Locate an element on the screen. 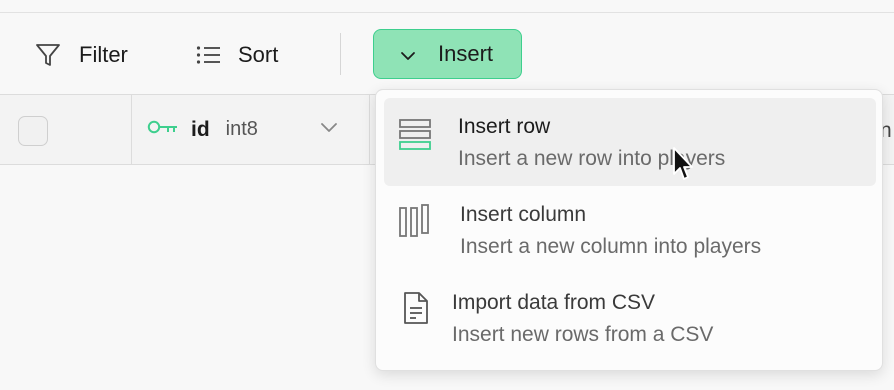 This screenshot has width=894, height=390. chevron-down-icon is located at coordinates (408, 54).